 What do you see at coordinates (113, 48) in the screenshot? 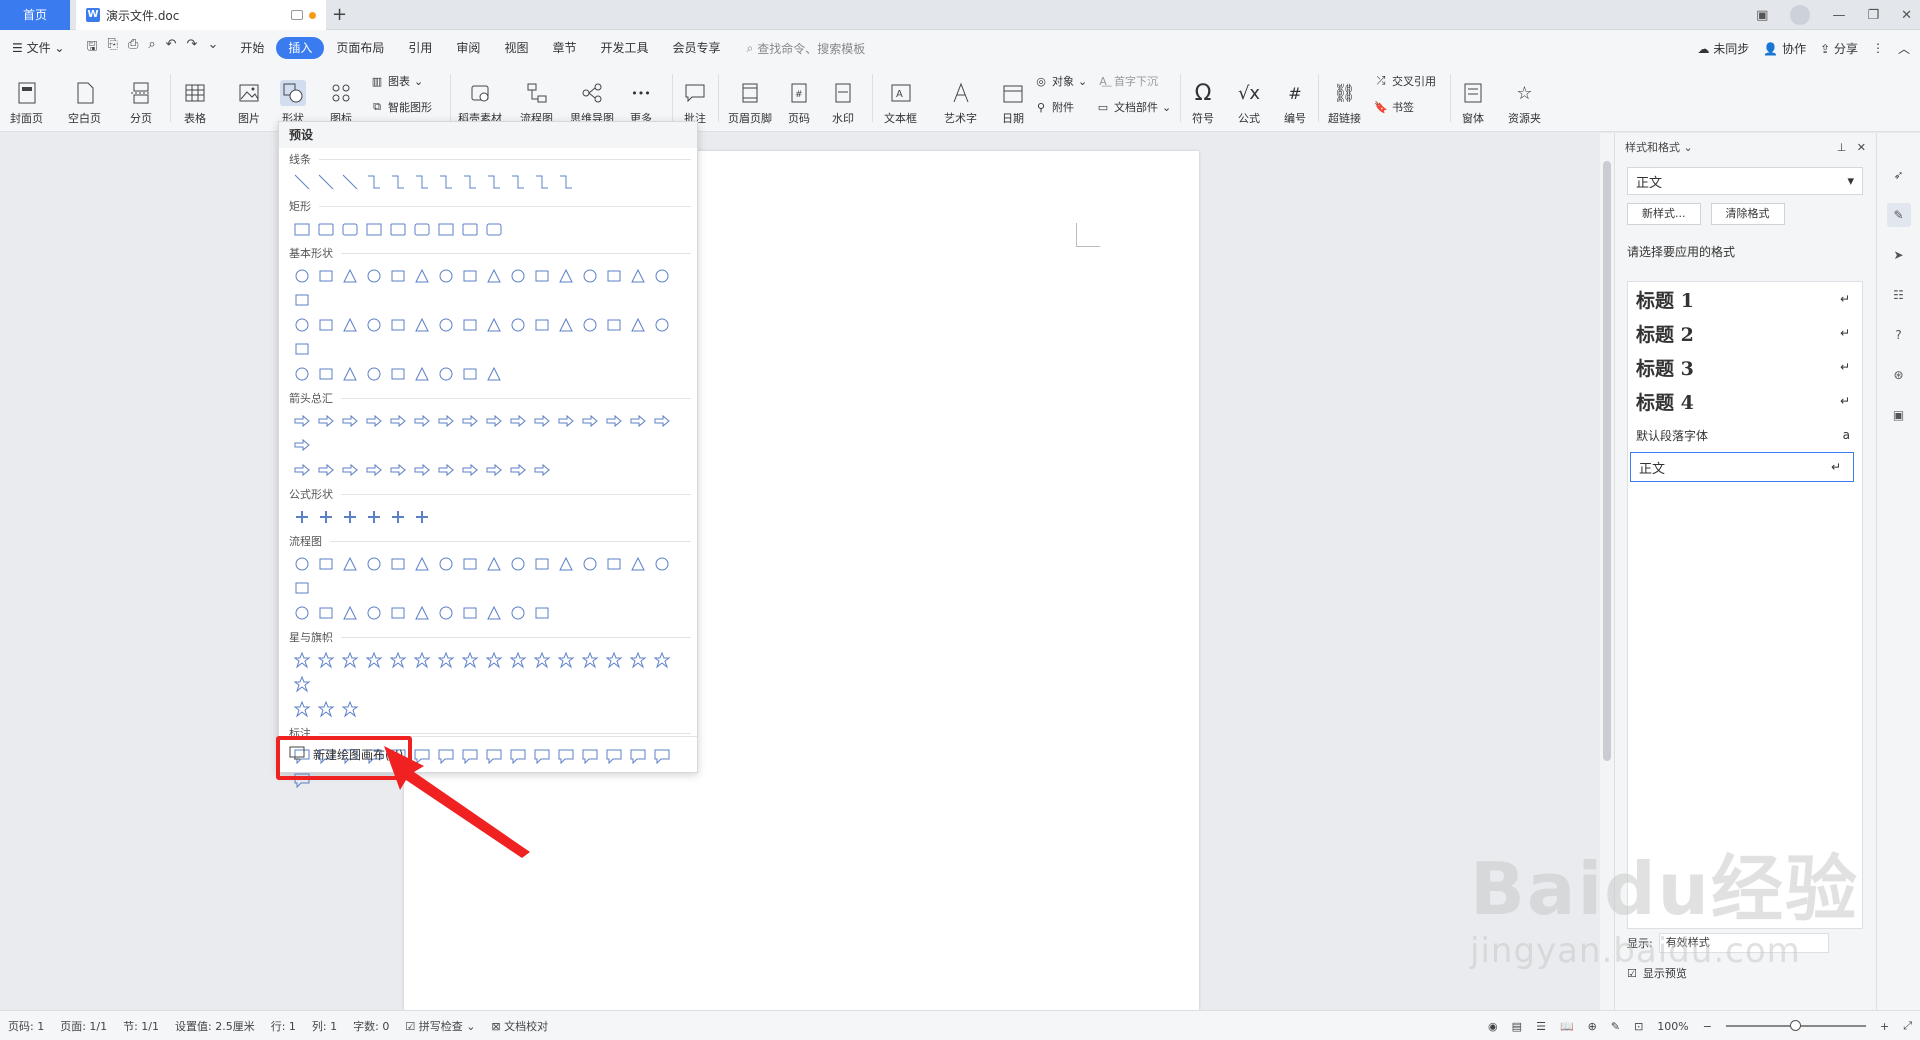
I see `export-icon: ⎘` at bounding box center [113, 48].